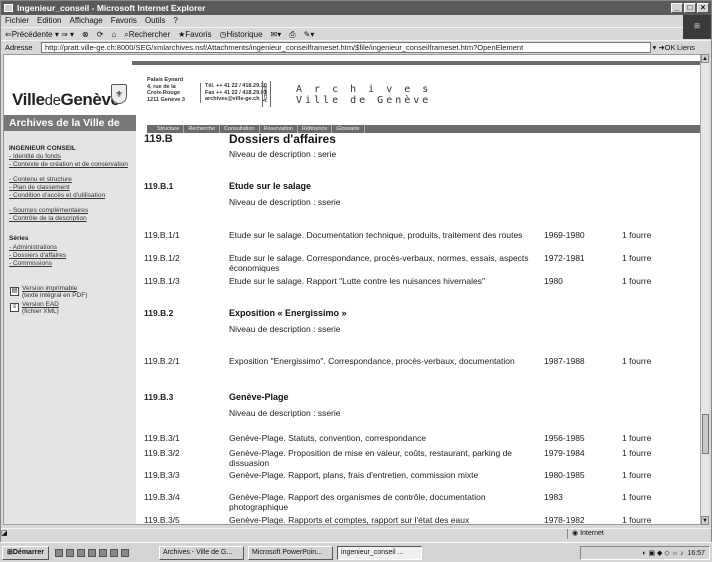 The width and height of the screenshot is (712, 562). Describe the element at coordinates (85, 21) in the screenshot. I see `menu-affichage: Affichage` at that location.